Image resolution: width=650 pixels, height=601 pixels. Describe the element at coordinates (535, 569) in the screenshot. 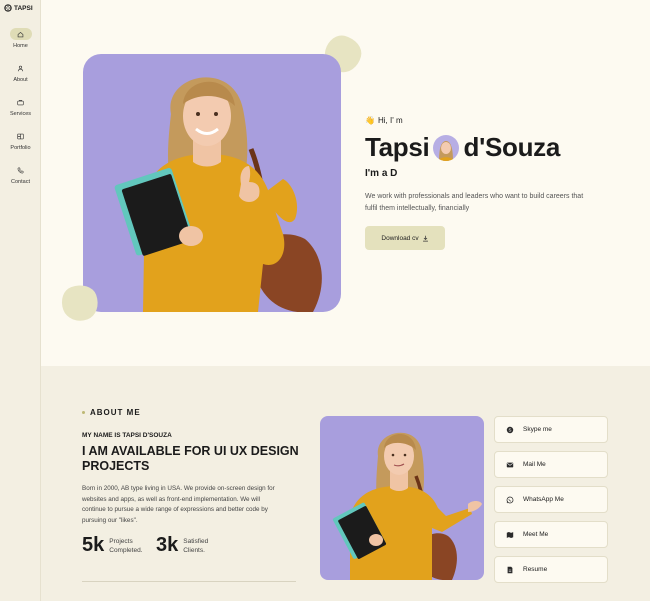

I see `contact-label: Resume` at that location.